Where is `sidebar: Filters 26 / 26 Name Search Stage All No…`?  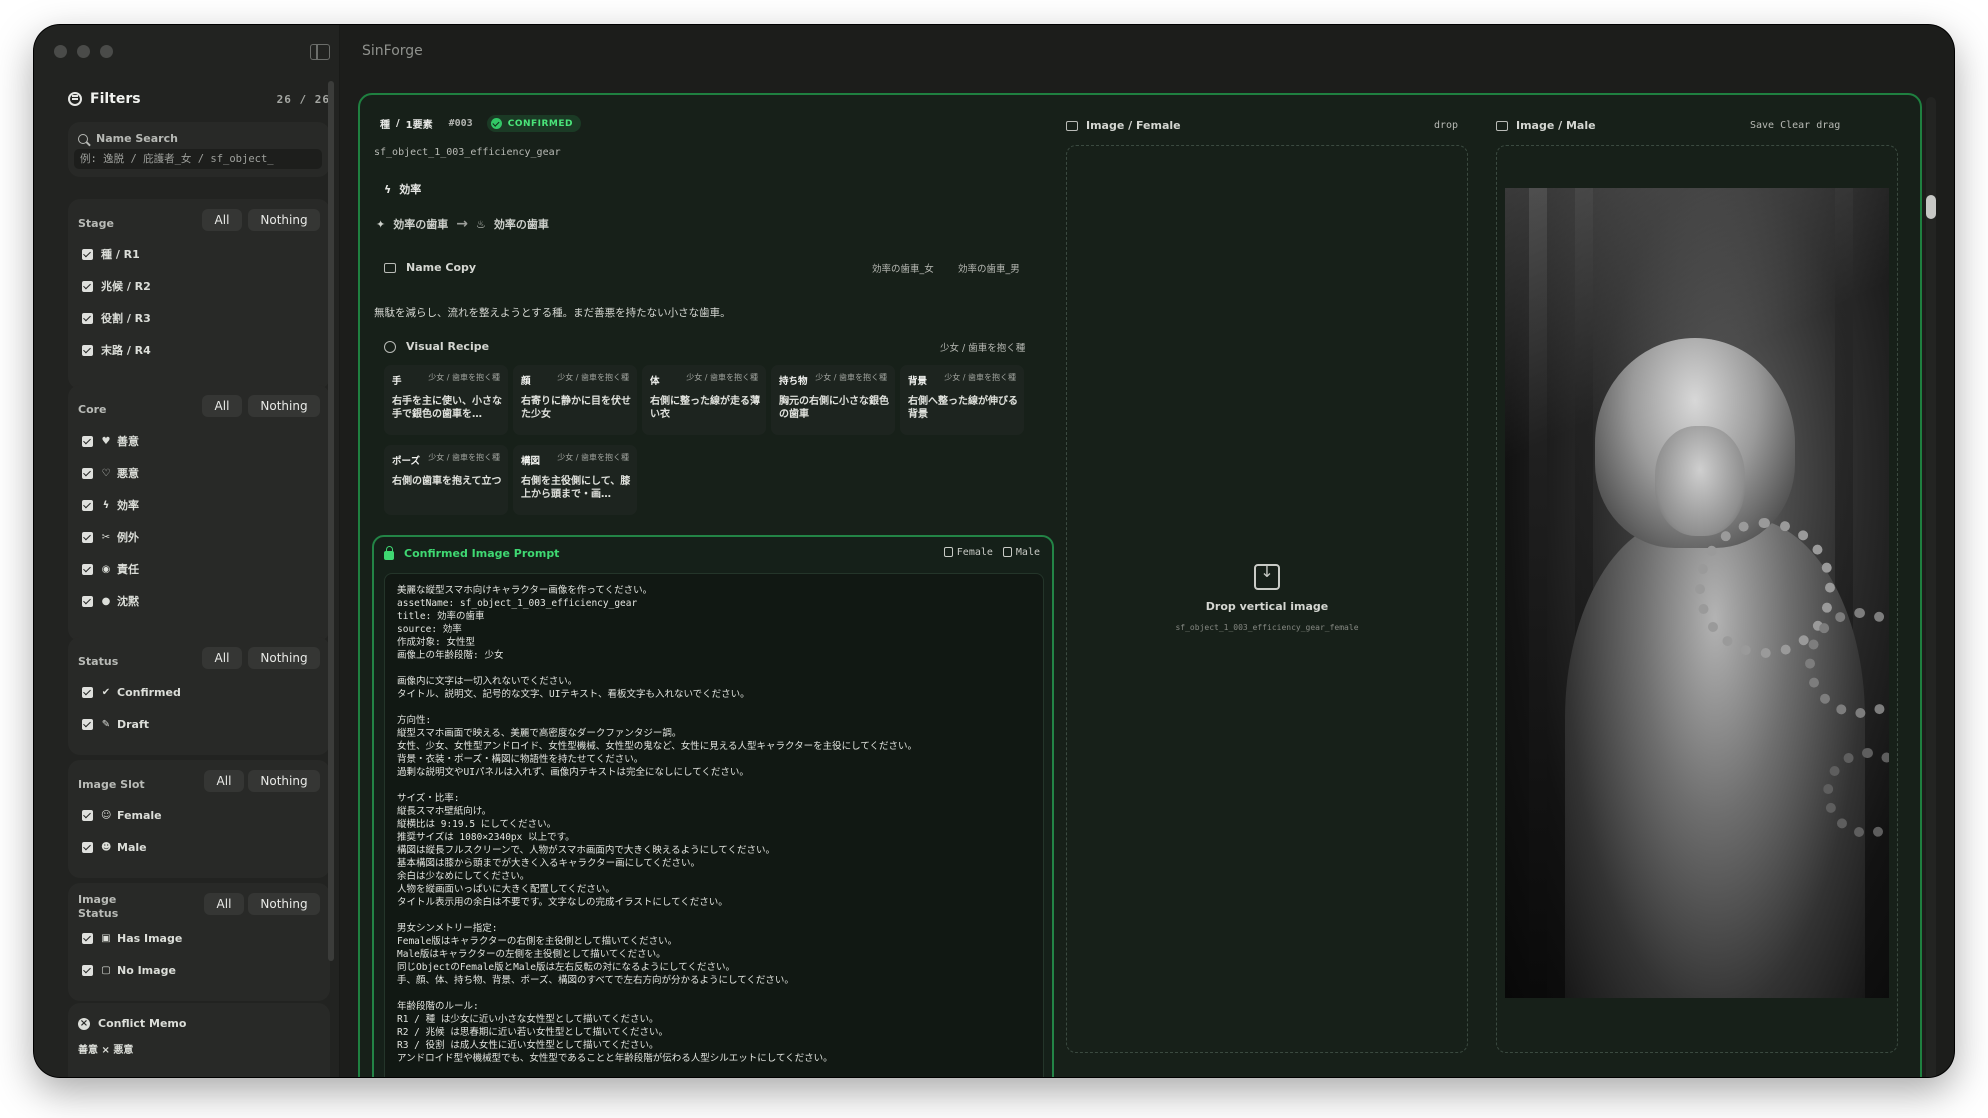 sidebar: Filters 26 / 26 Name Search Stage All No… is located at coordinates (187, 551).